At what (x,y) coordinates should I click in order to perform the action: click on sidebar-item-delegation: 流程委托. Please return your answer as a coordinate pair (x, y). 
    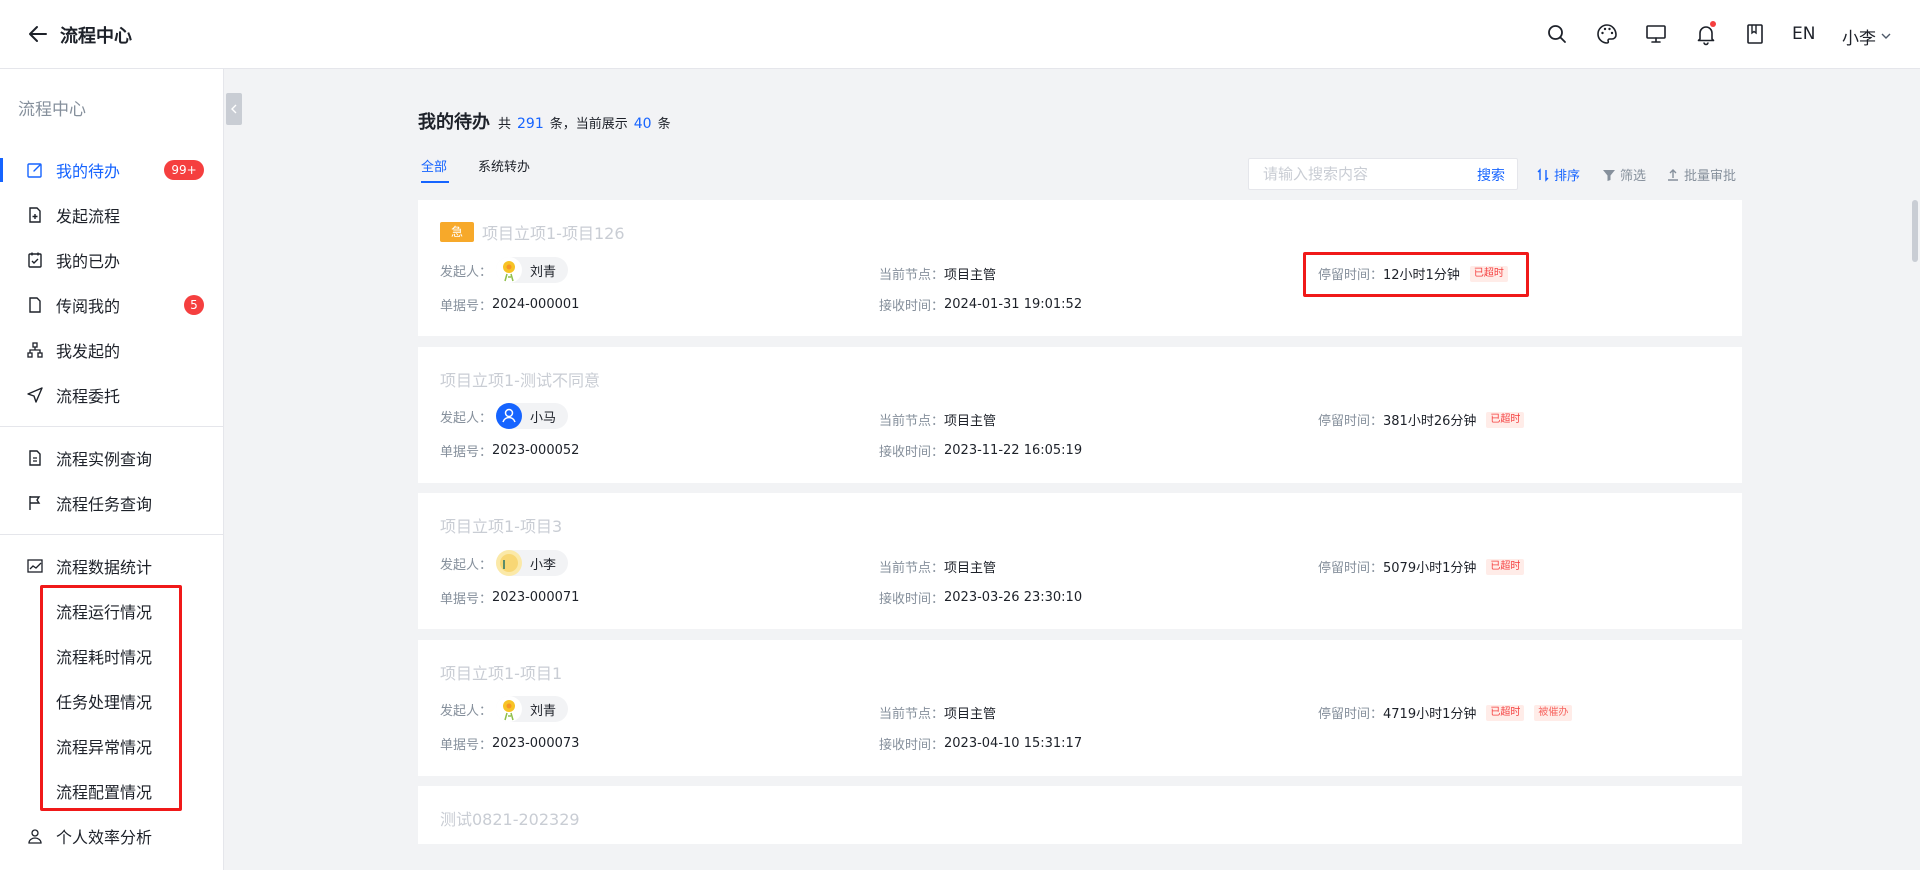
    Looking at the image, I should click on (112, 395).